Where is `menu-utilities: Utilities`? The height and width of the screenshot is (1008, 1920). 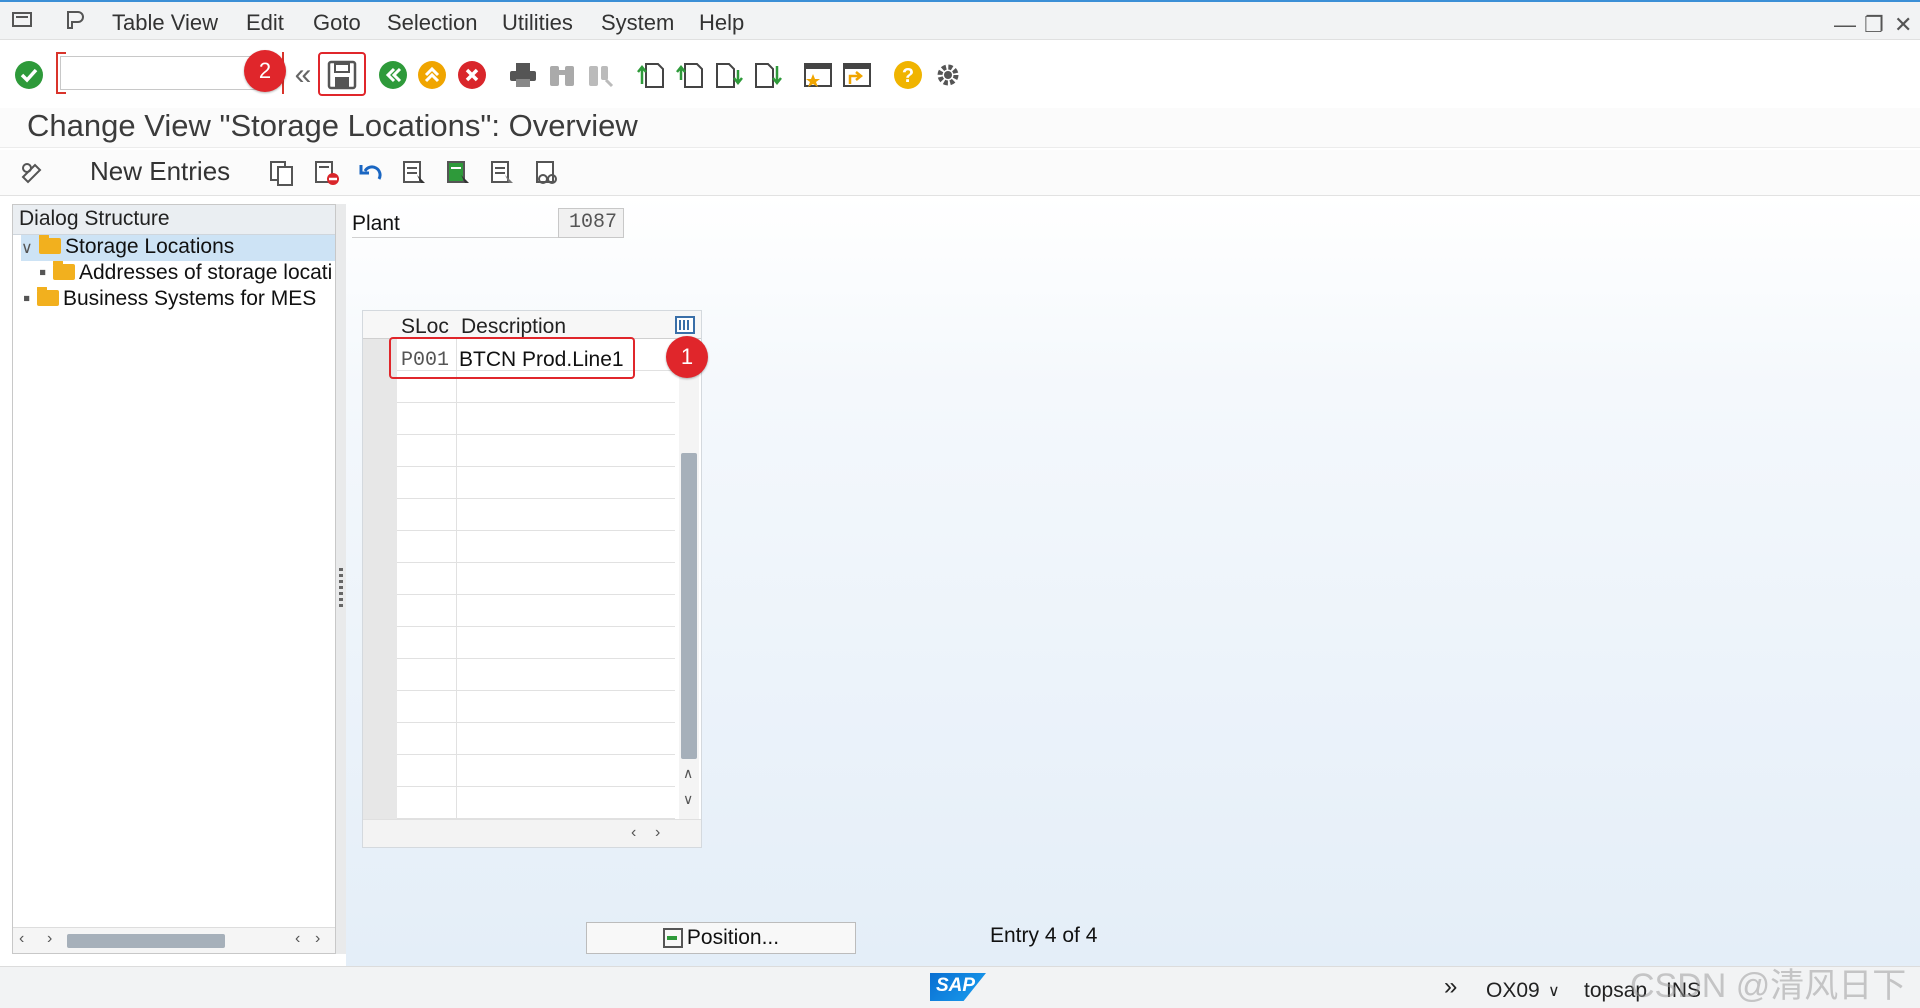
menu-utilities: Utilities is located at coordinates (537, 23).